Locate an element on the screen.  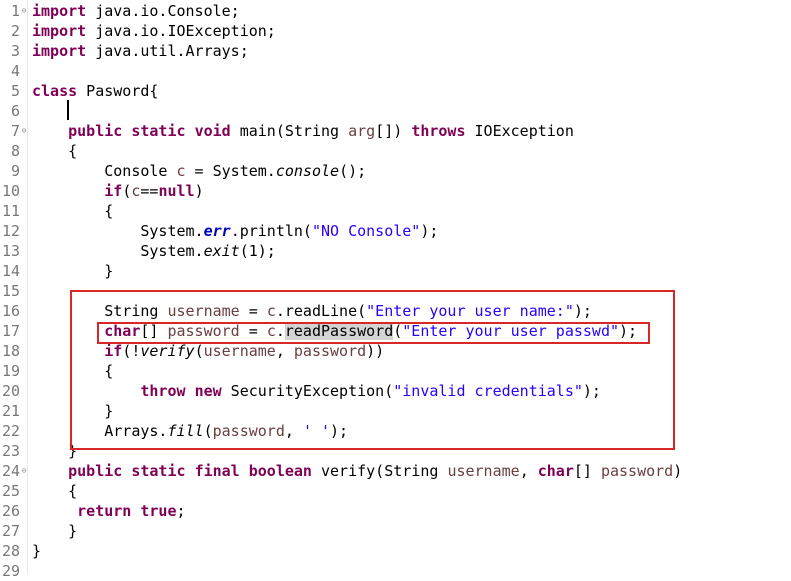
line-number: 11 is located at coordinates (10, 211).